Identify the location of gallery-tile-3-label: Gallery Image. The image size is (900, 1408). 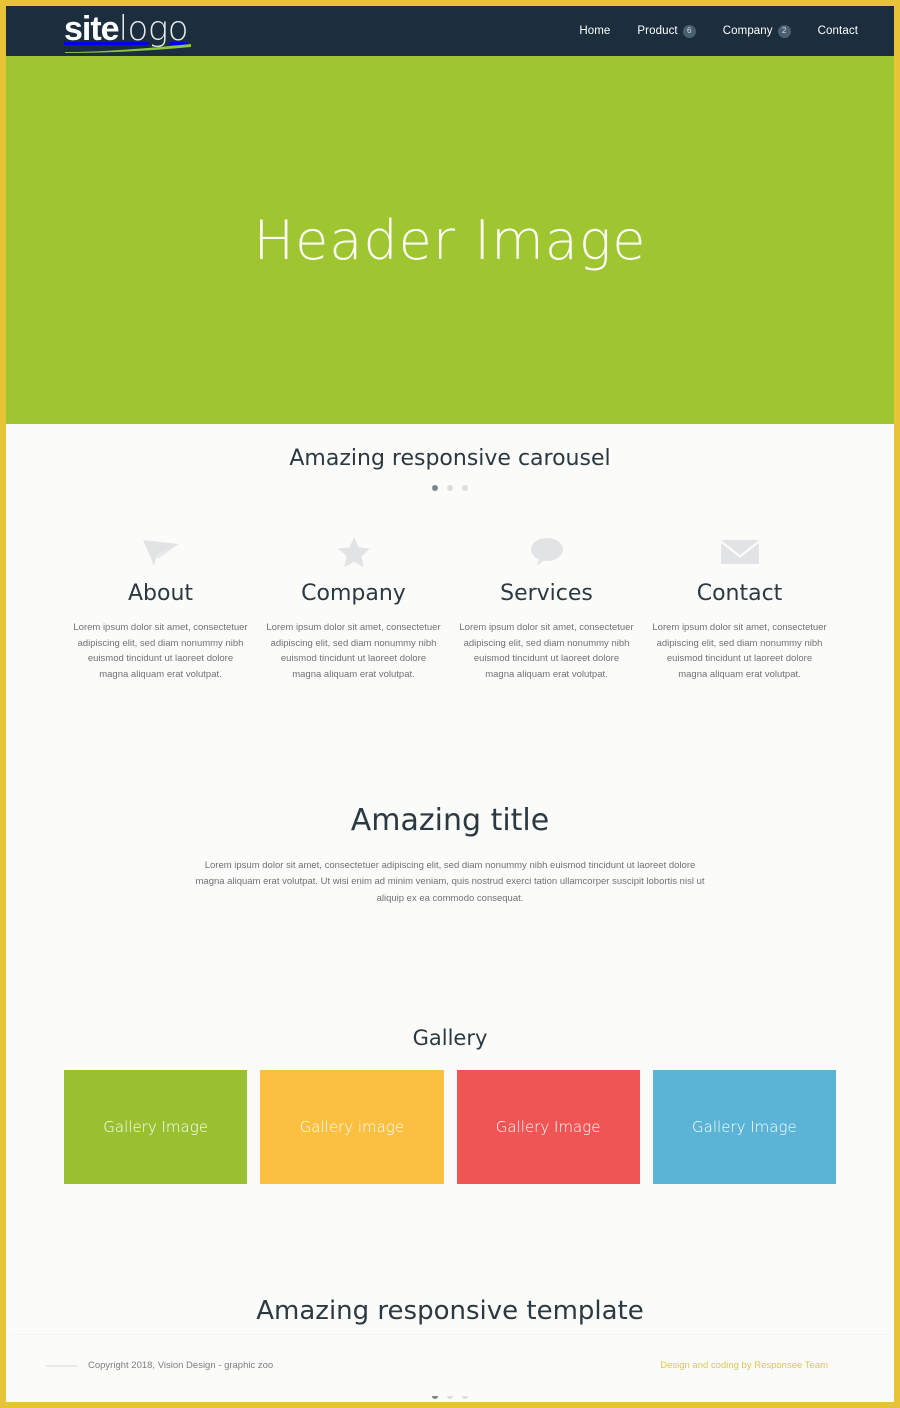
(548, 1126).